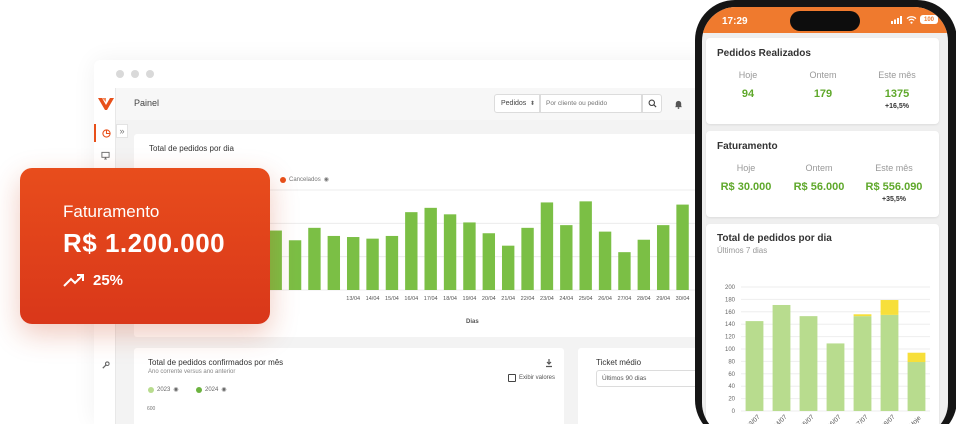 The image size is (956, 424). What do you see at coordinates (897, 94) in the screenshot?
I see `stat-value: 1375` at bounding box center [897, 94].